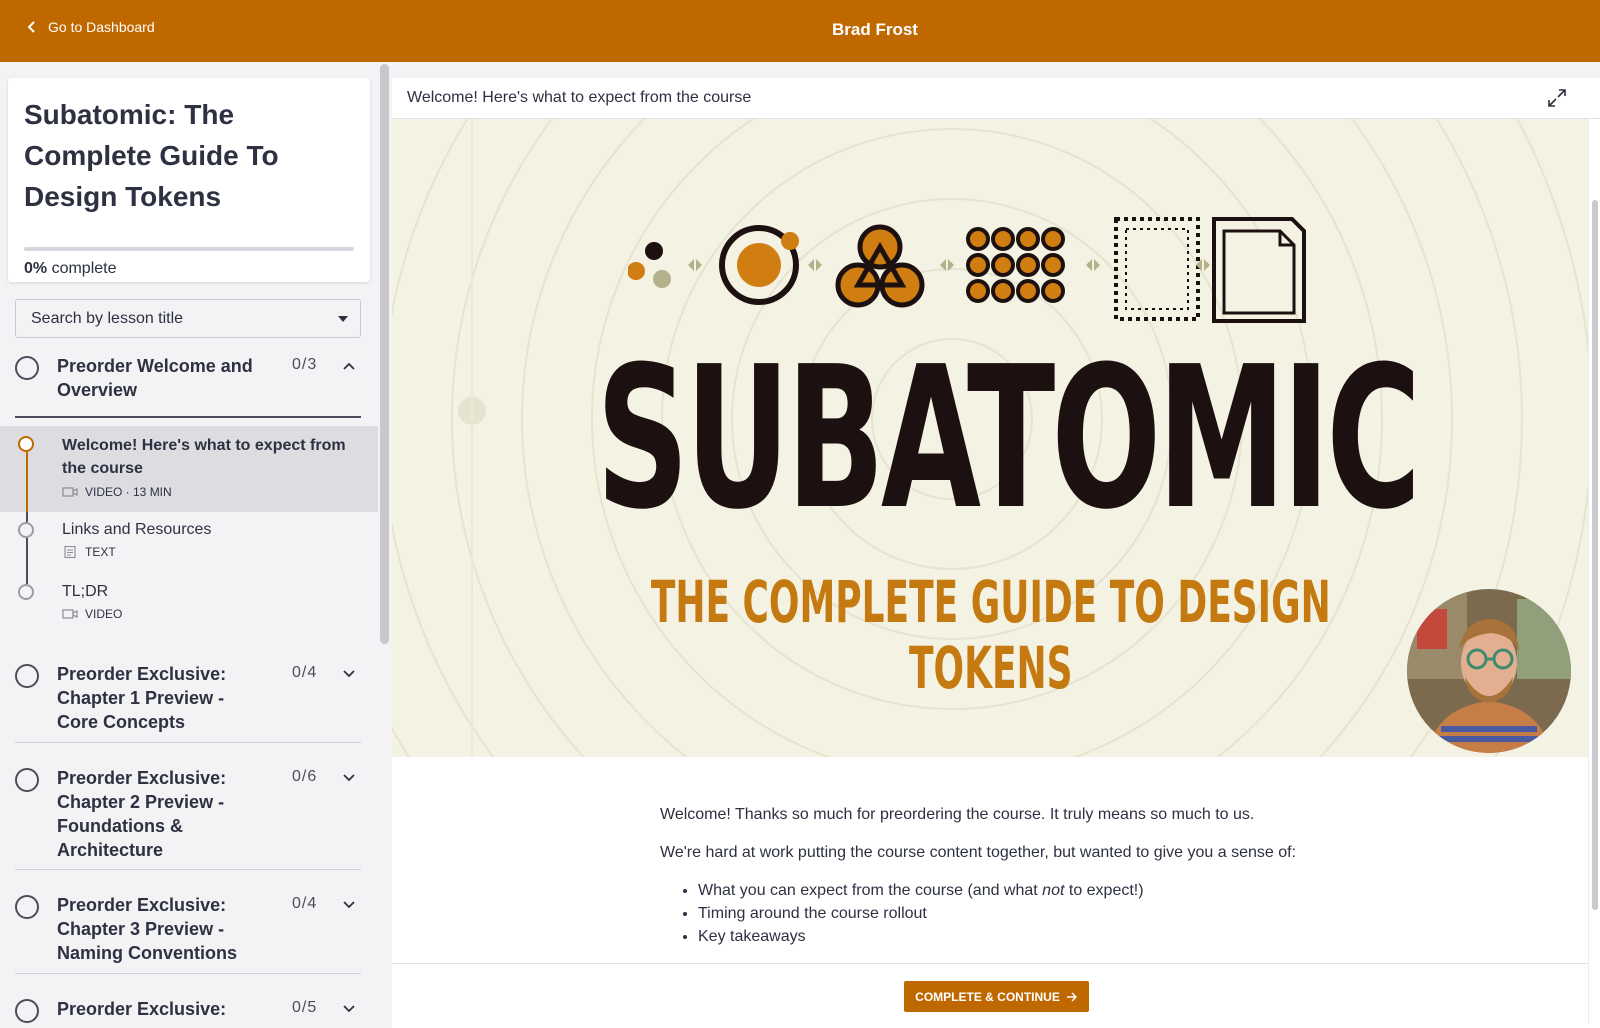 The image size is (1600, 1028). What do you see at coordinates (305, 776) in the screenshot?
I see `chapter-progress-count: 0/6` at bounding box center [305, 776].